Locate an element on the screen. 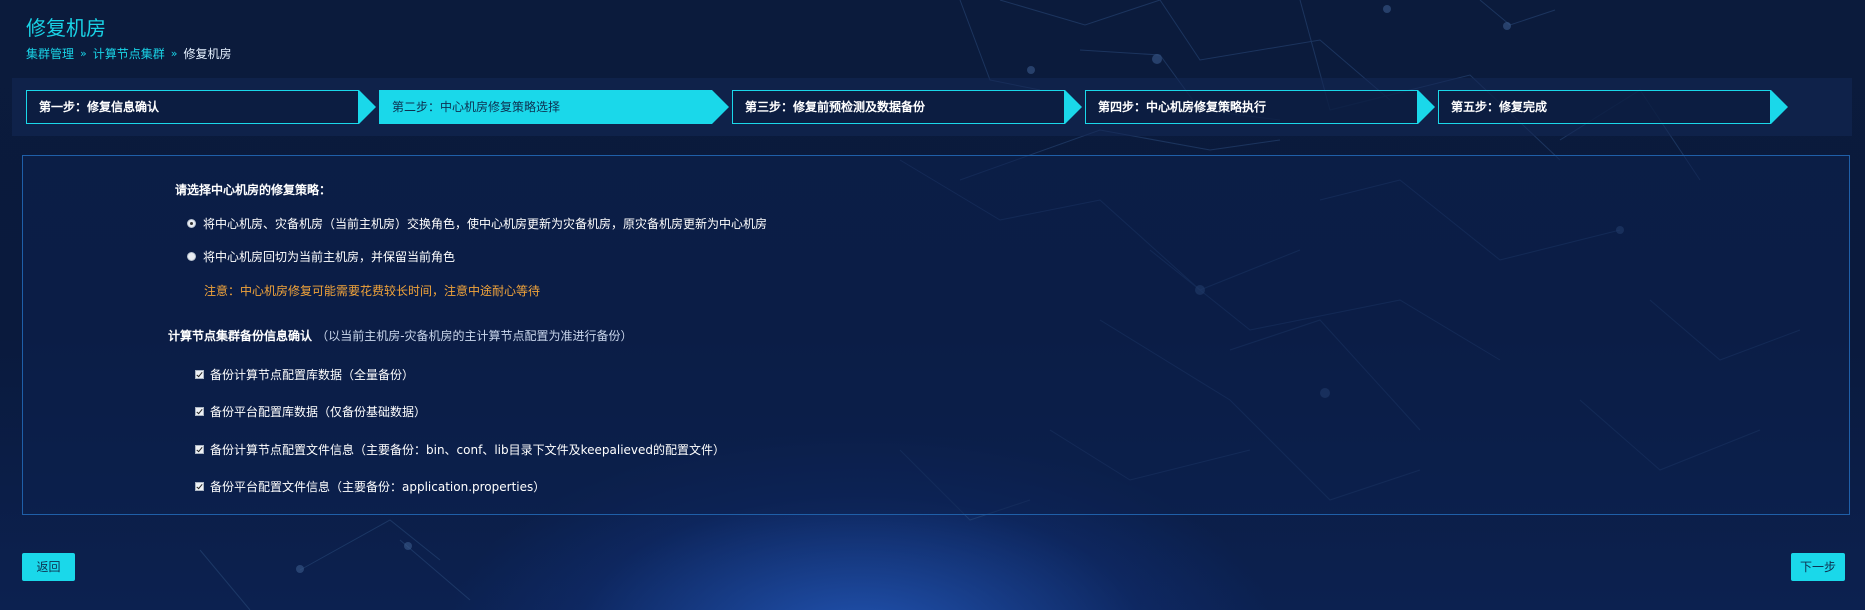 The width and height of the screenshot is (1865, 610). breadcrumb-item-current: 修复机房 is located at coordinates (207, 54).